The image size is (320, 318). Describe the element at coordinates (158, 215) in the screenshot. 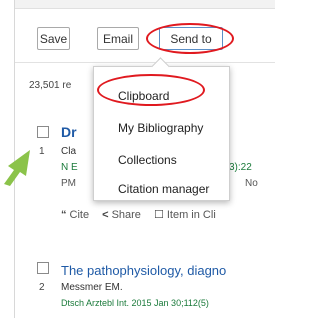

I see `clipboard-icon: ☐` at that location.